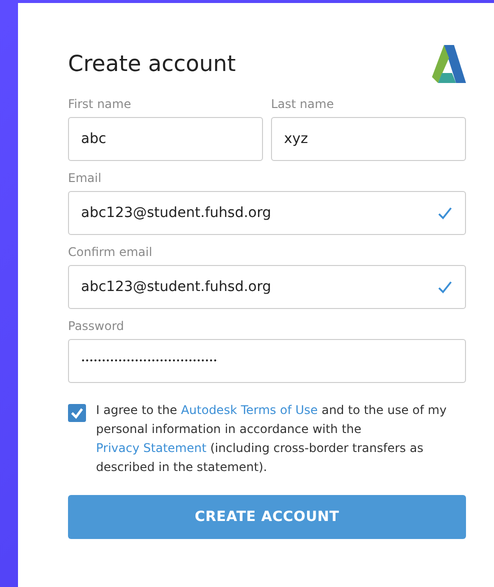  I want to click on field-label: Last name, so click(303, 105).